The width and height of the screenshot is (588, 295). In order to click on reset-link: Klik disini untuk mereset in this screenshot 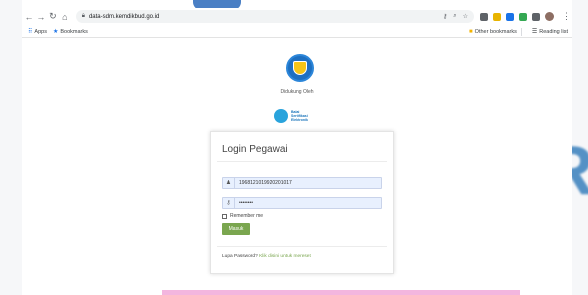, I will do `click(285, 256)`.